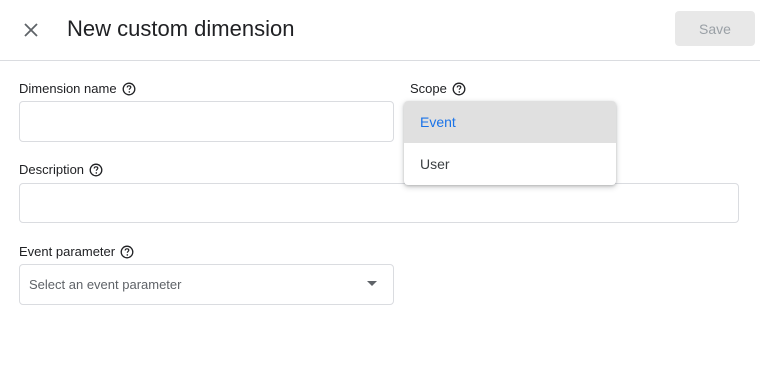 The width and height of the screenshot is (760, 380). I want to click on save-button: Save, so click(715, 28).